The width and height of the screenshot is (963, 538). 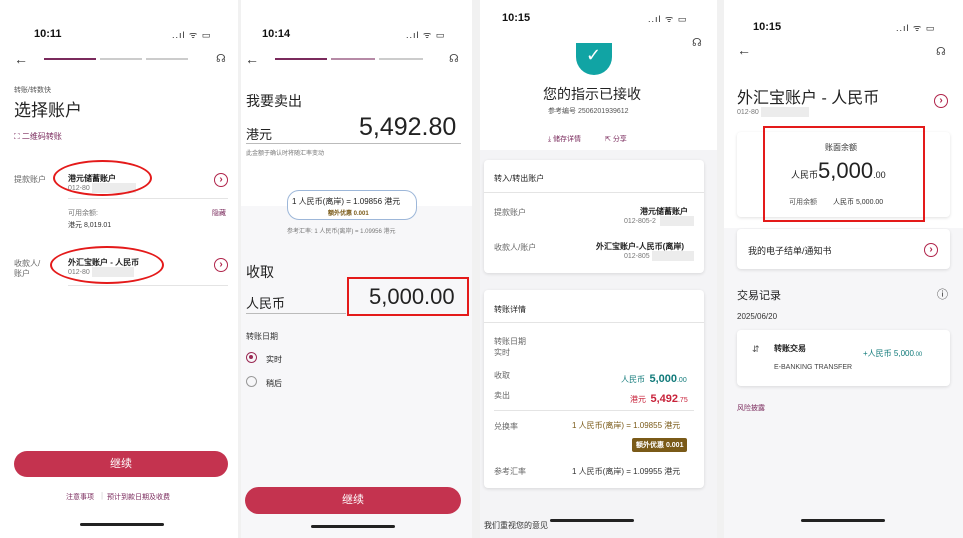 I want to click on qr-icon: ⛶, so click(x=18, y=136).